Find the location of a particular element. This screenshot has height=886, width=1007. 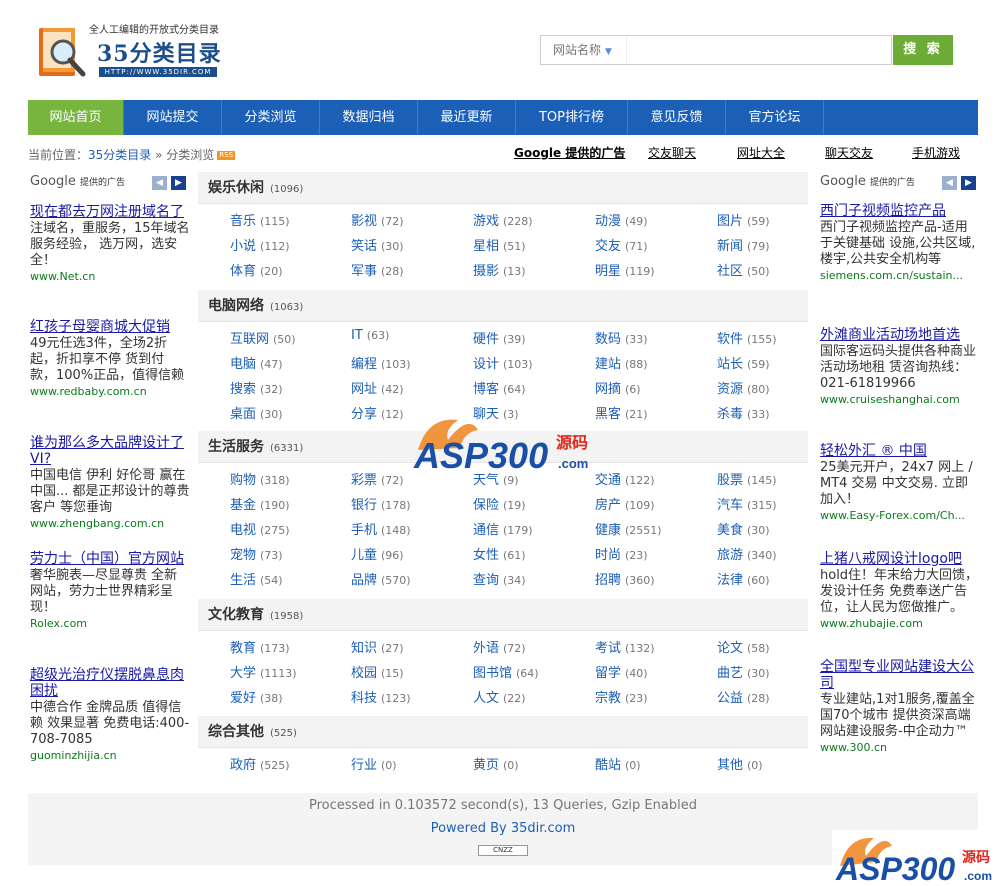

subcategory-link: 大学 (1113) is located at coordinates (263, 671).